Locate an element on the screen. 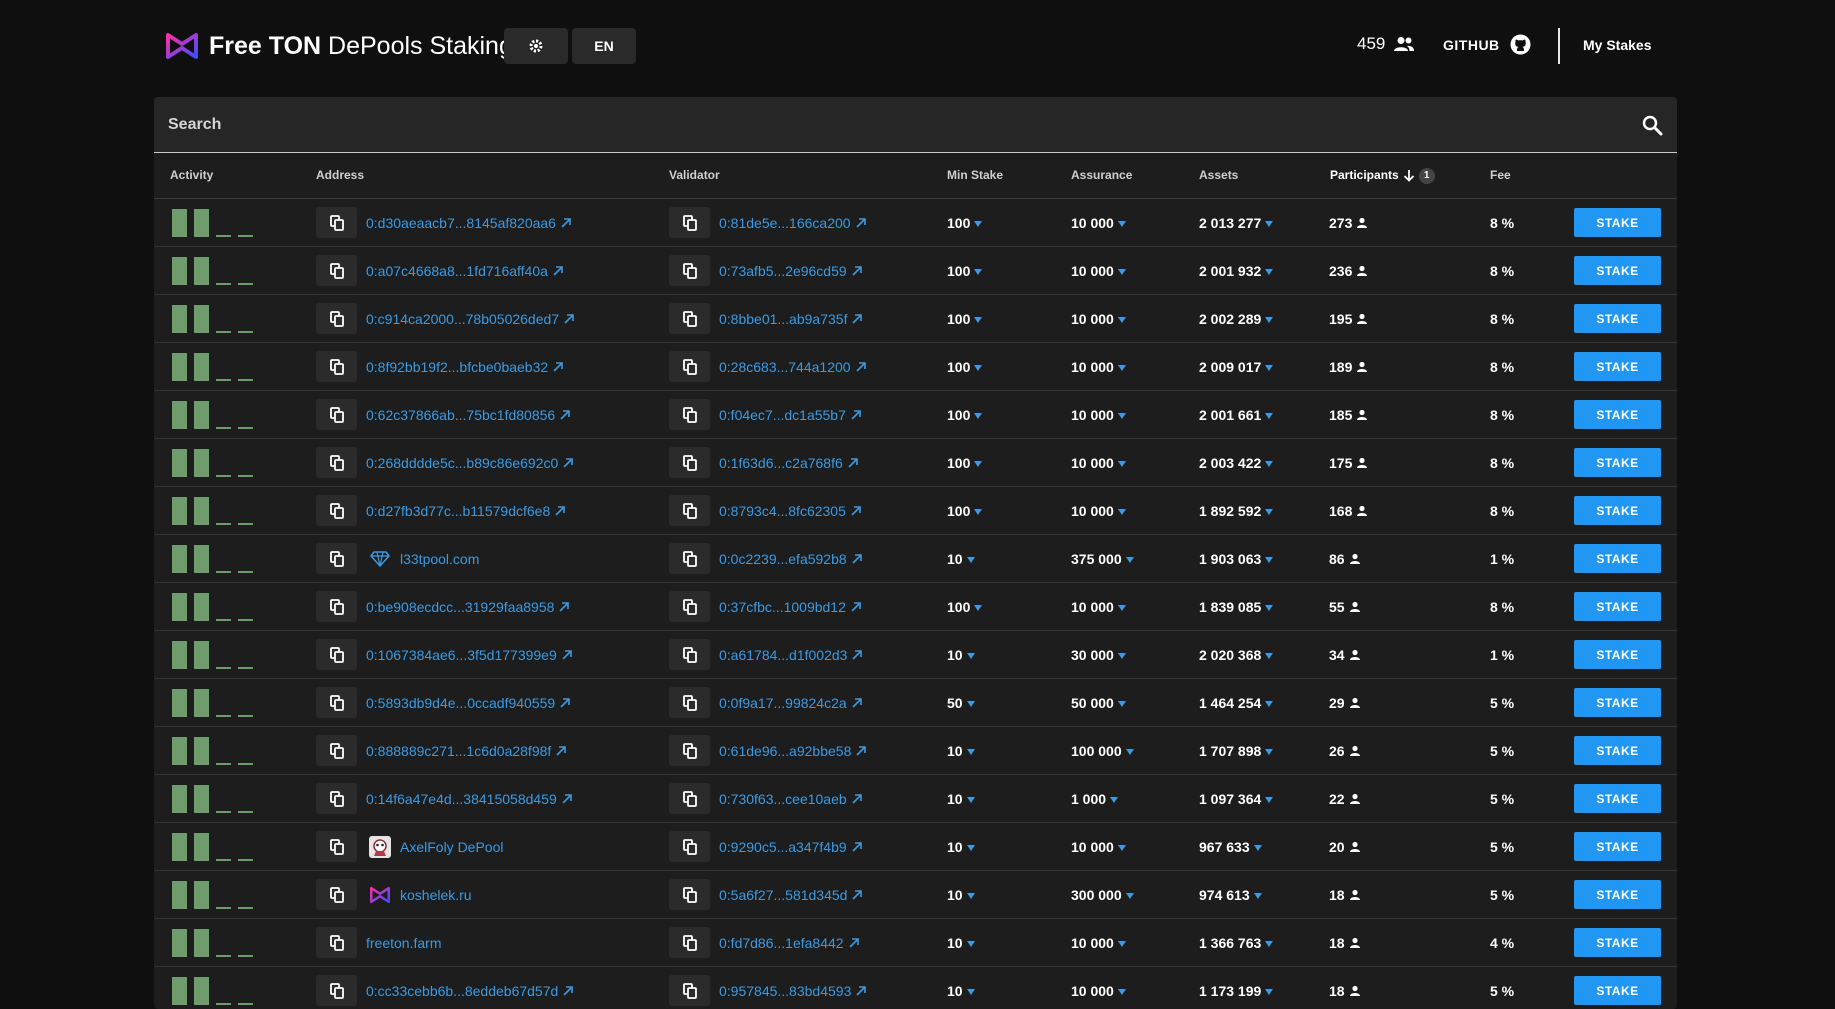 The image size is (1835, 1009). ton-logo-icon is located at coordinates (182, 46).